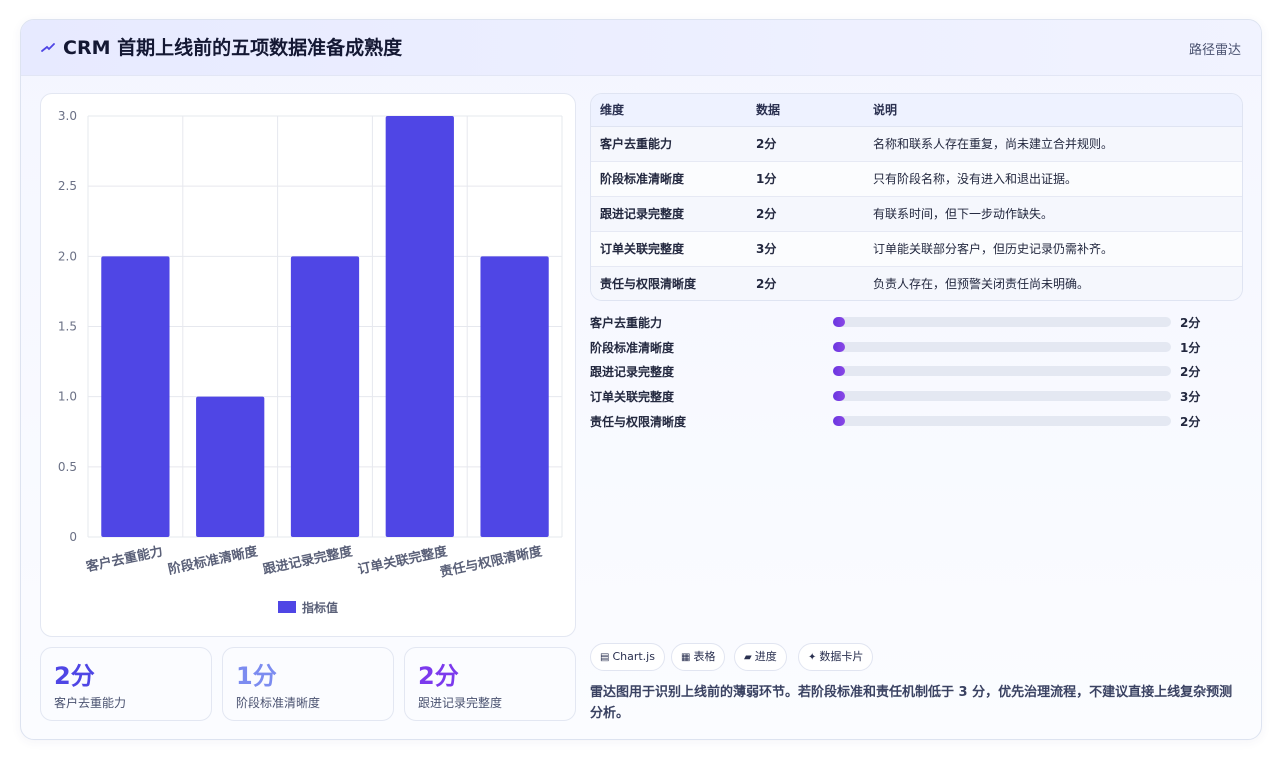 This screenshot has height=761, width=1282. I want to click on table-row: 责任与权限清晰度 2分 负责人存在，但预警关闭责任尚未明确。, so click(916, 283).